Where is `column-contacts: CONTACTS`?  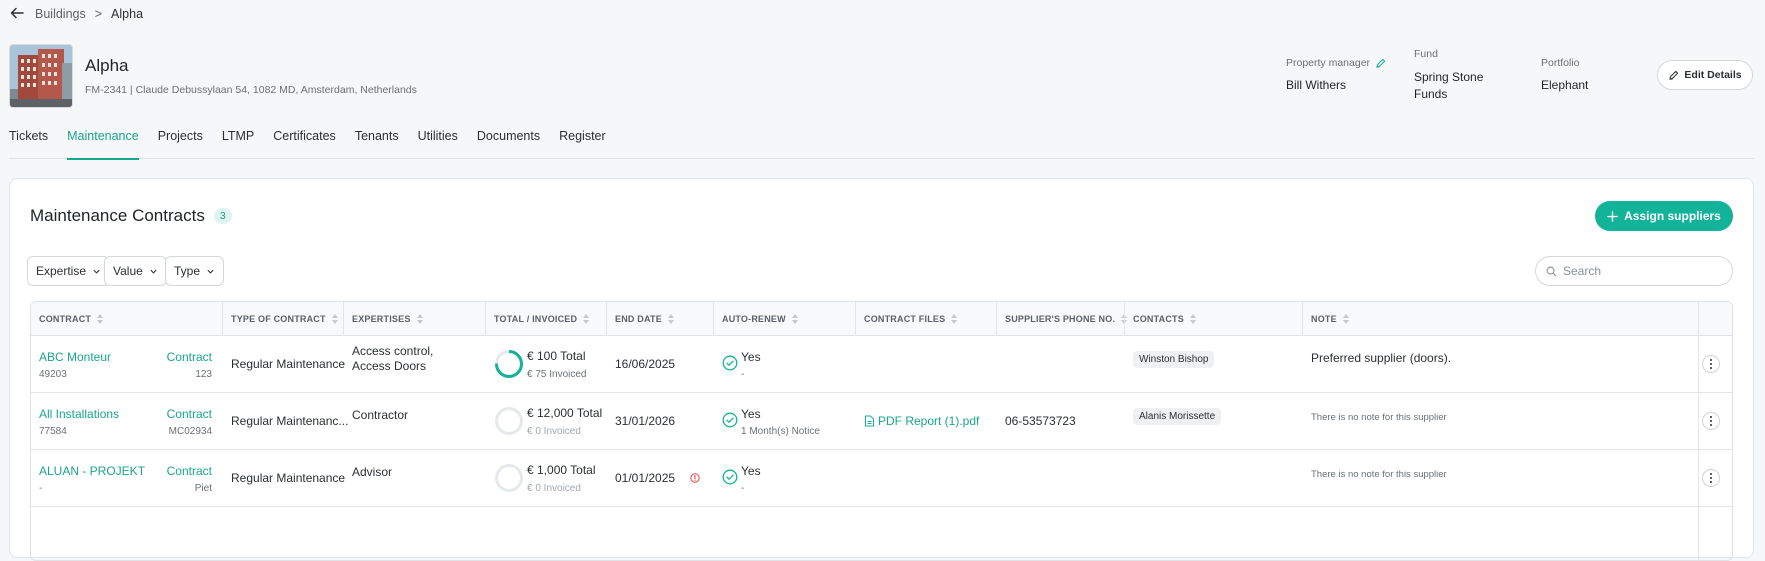 column-contacts: CONTACTS is located at coordinates (1164, 319).